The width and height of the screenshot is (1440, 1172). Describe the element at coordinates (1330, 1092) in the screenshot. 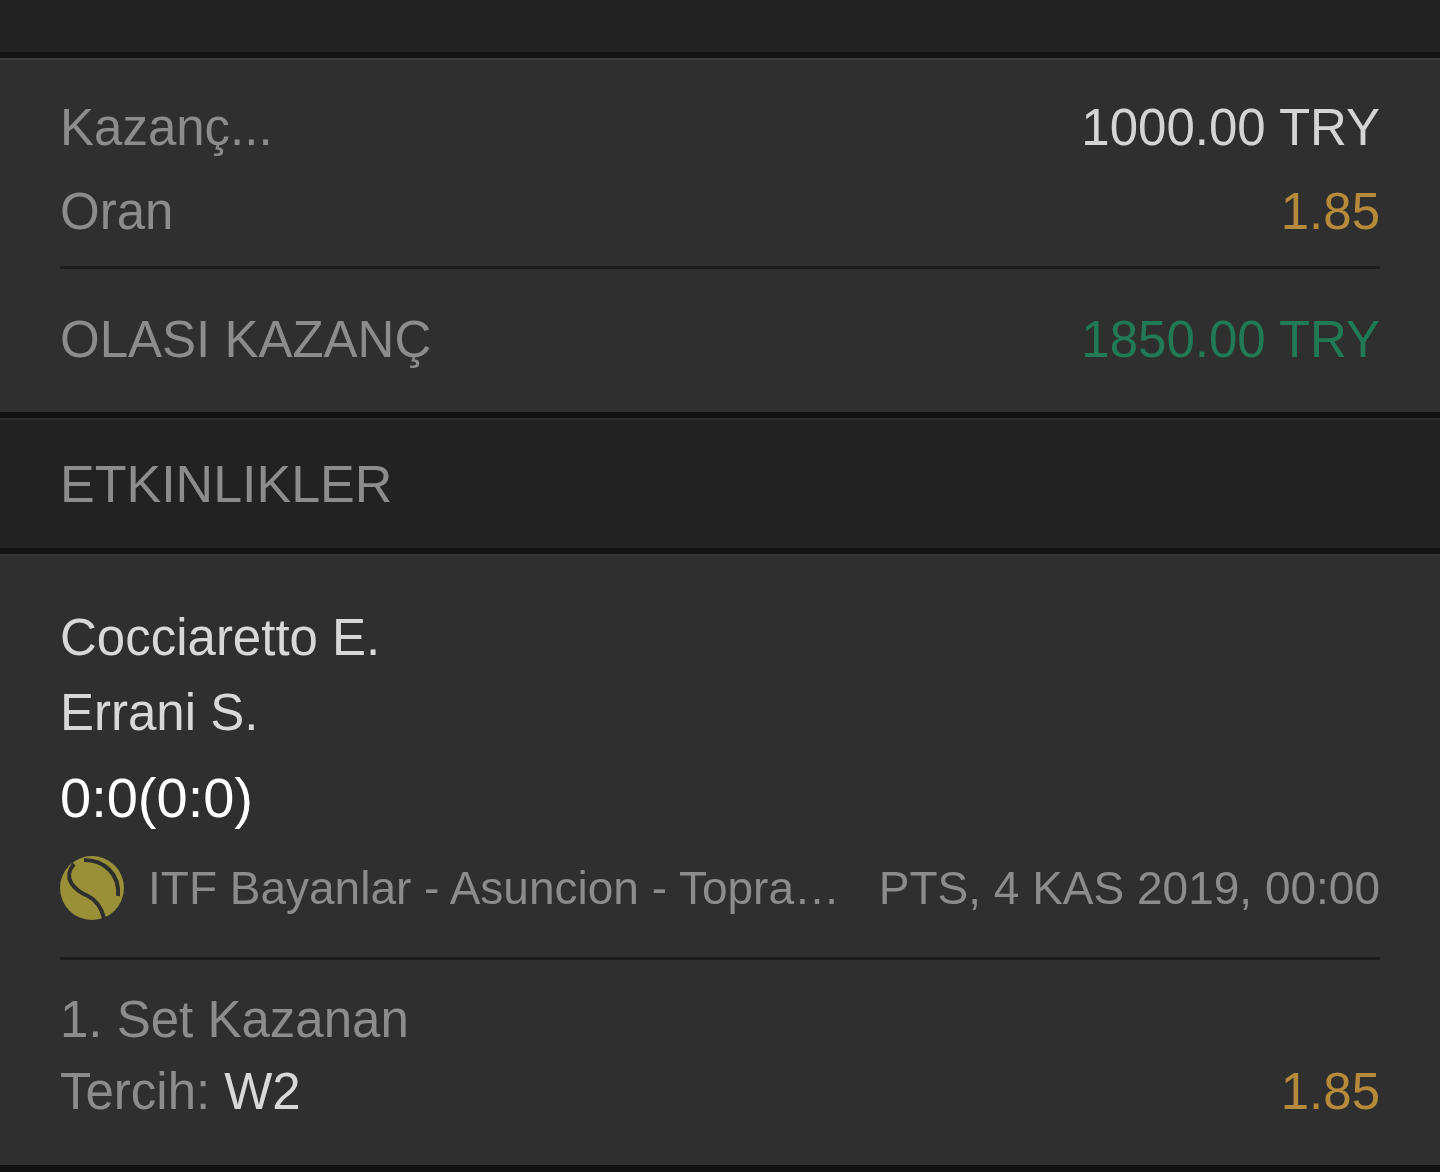

I see `pick-odds: 1.85` at that location.